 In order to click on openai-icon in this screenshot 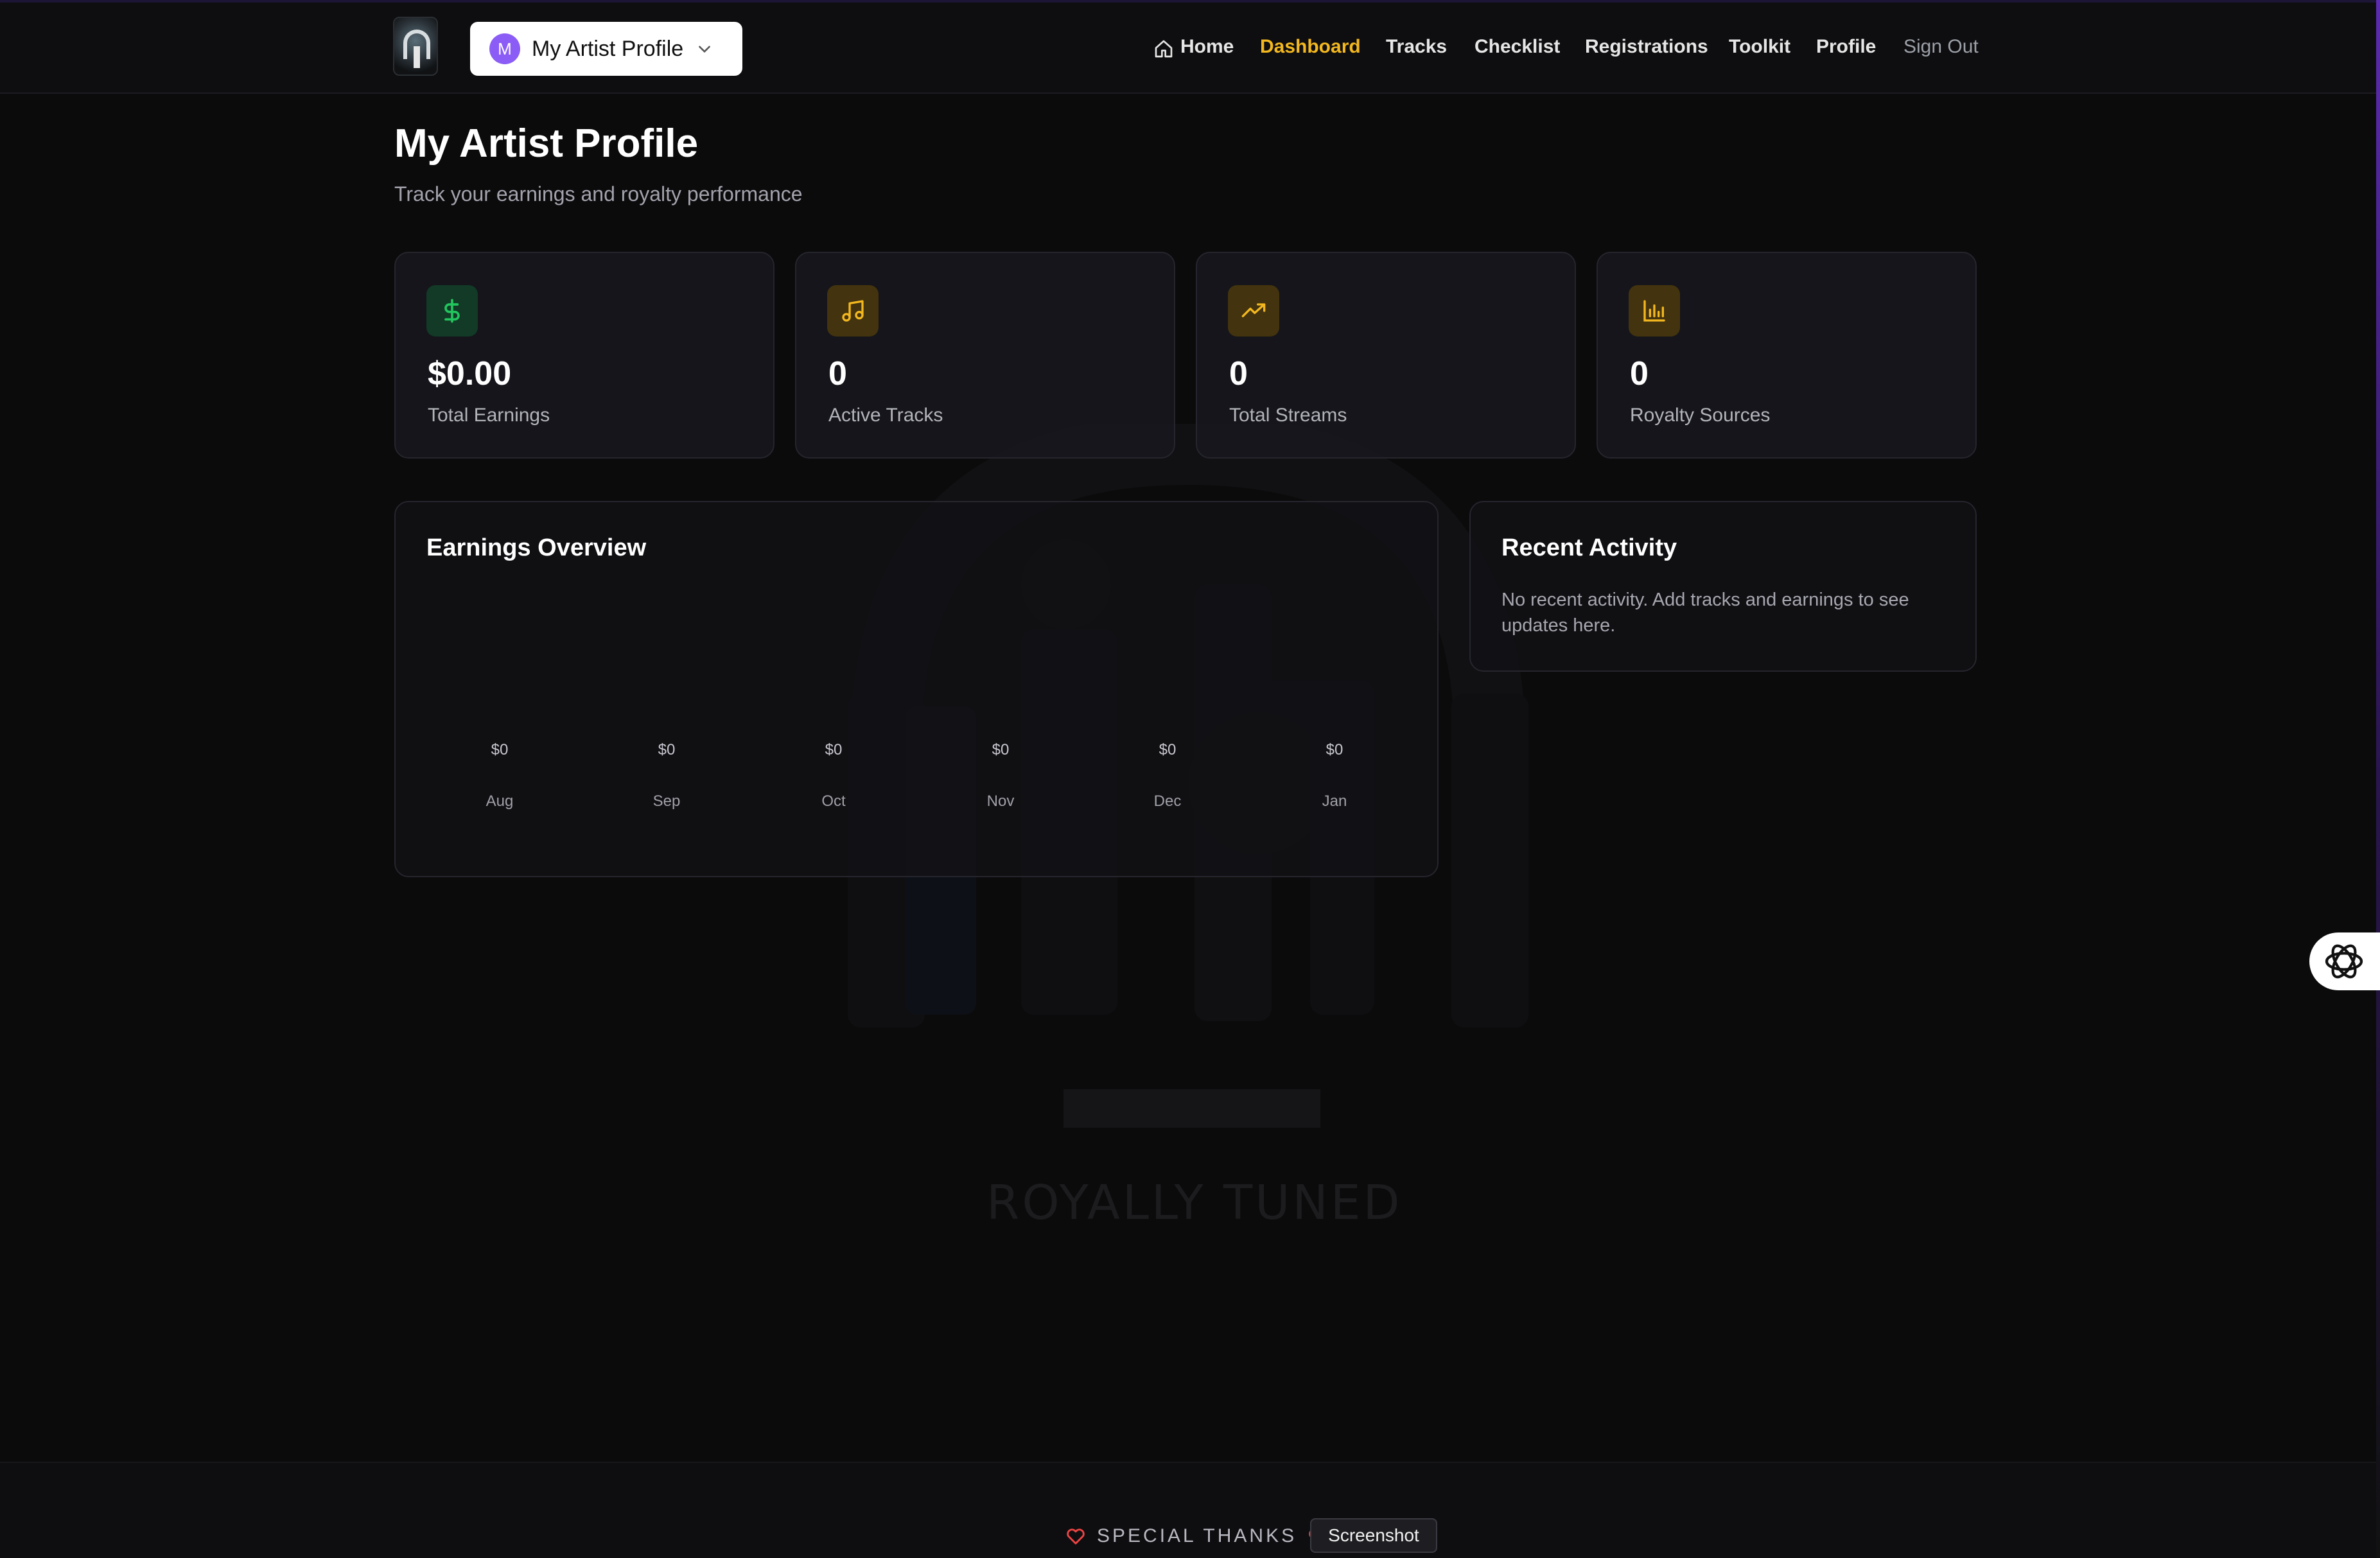, I will do `click(2344, 961)`.